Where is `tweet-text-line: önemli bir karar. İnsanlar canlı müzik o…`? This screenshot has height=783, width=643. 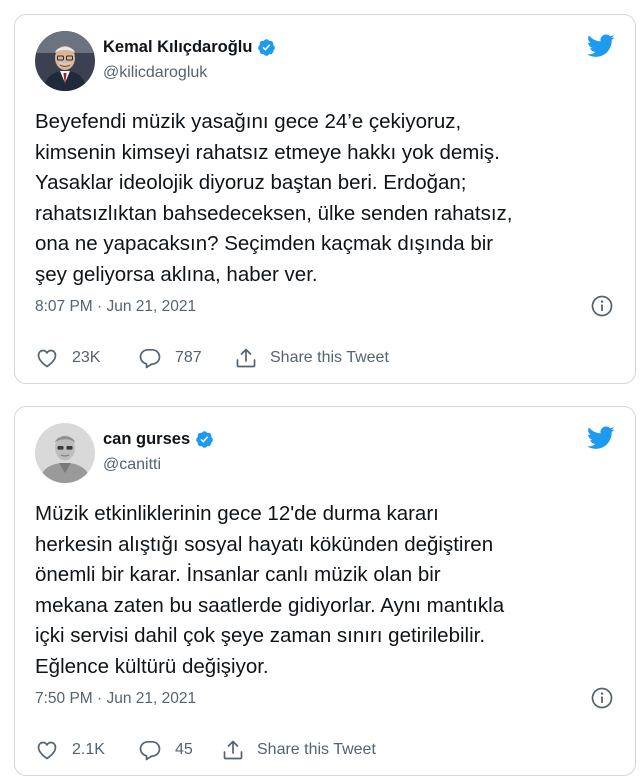 tweet-text-line: önemli bir karar. İnsanlar canlı müzik o… is located at coordinates (238, 574).